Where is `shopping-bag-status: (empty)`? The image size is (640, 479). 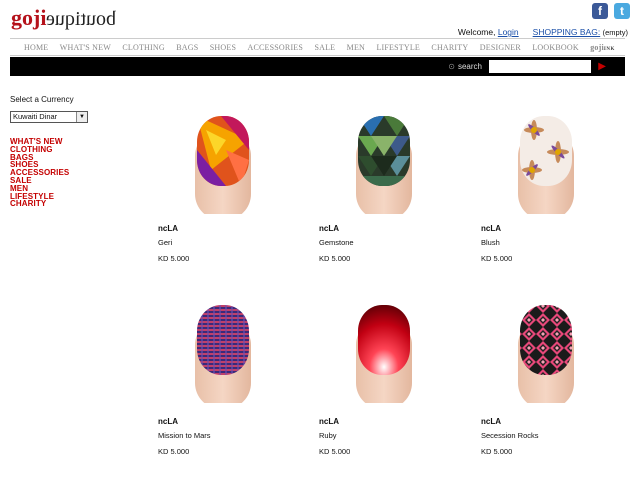 shopping-bag-status: (empty) is located at coordinates (615, 32).